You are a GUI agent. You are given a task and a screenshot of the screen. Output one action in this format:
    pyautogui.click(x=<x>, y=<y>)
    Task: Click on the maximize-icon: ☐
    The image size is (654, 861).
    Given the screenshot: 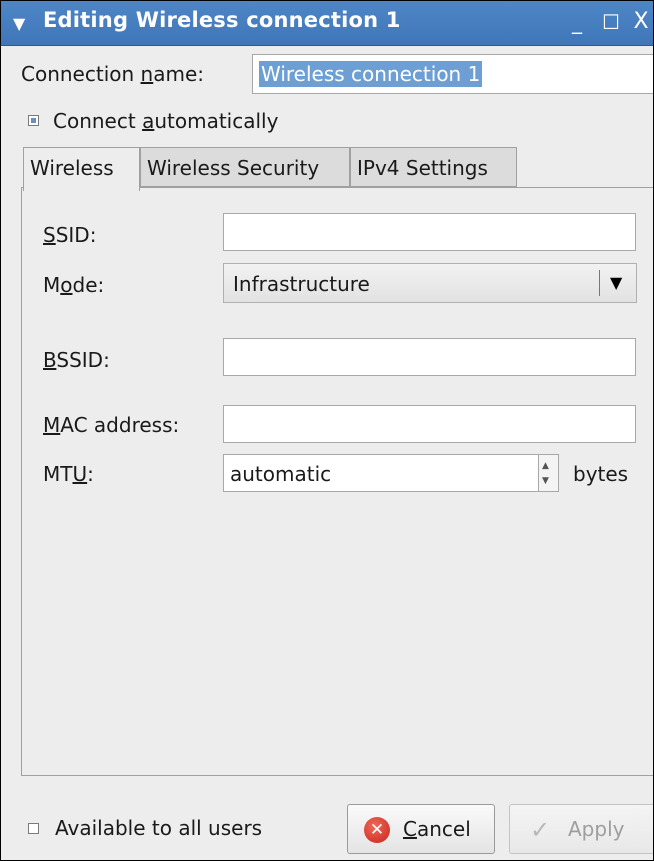 What is the action you would take?
    pyautogui.click(x=611, y=22)
    